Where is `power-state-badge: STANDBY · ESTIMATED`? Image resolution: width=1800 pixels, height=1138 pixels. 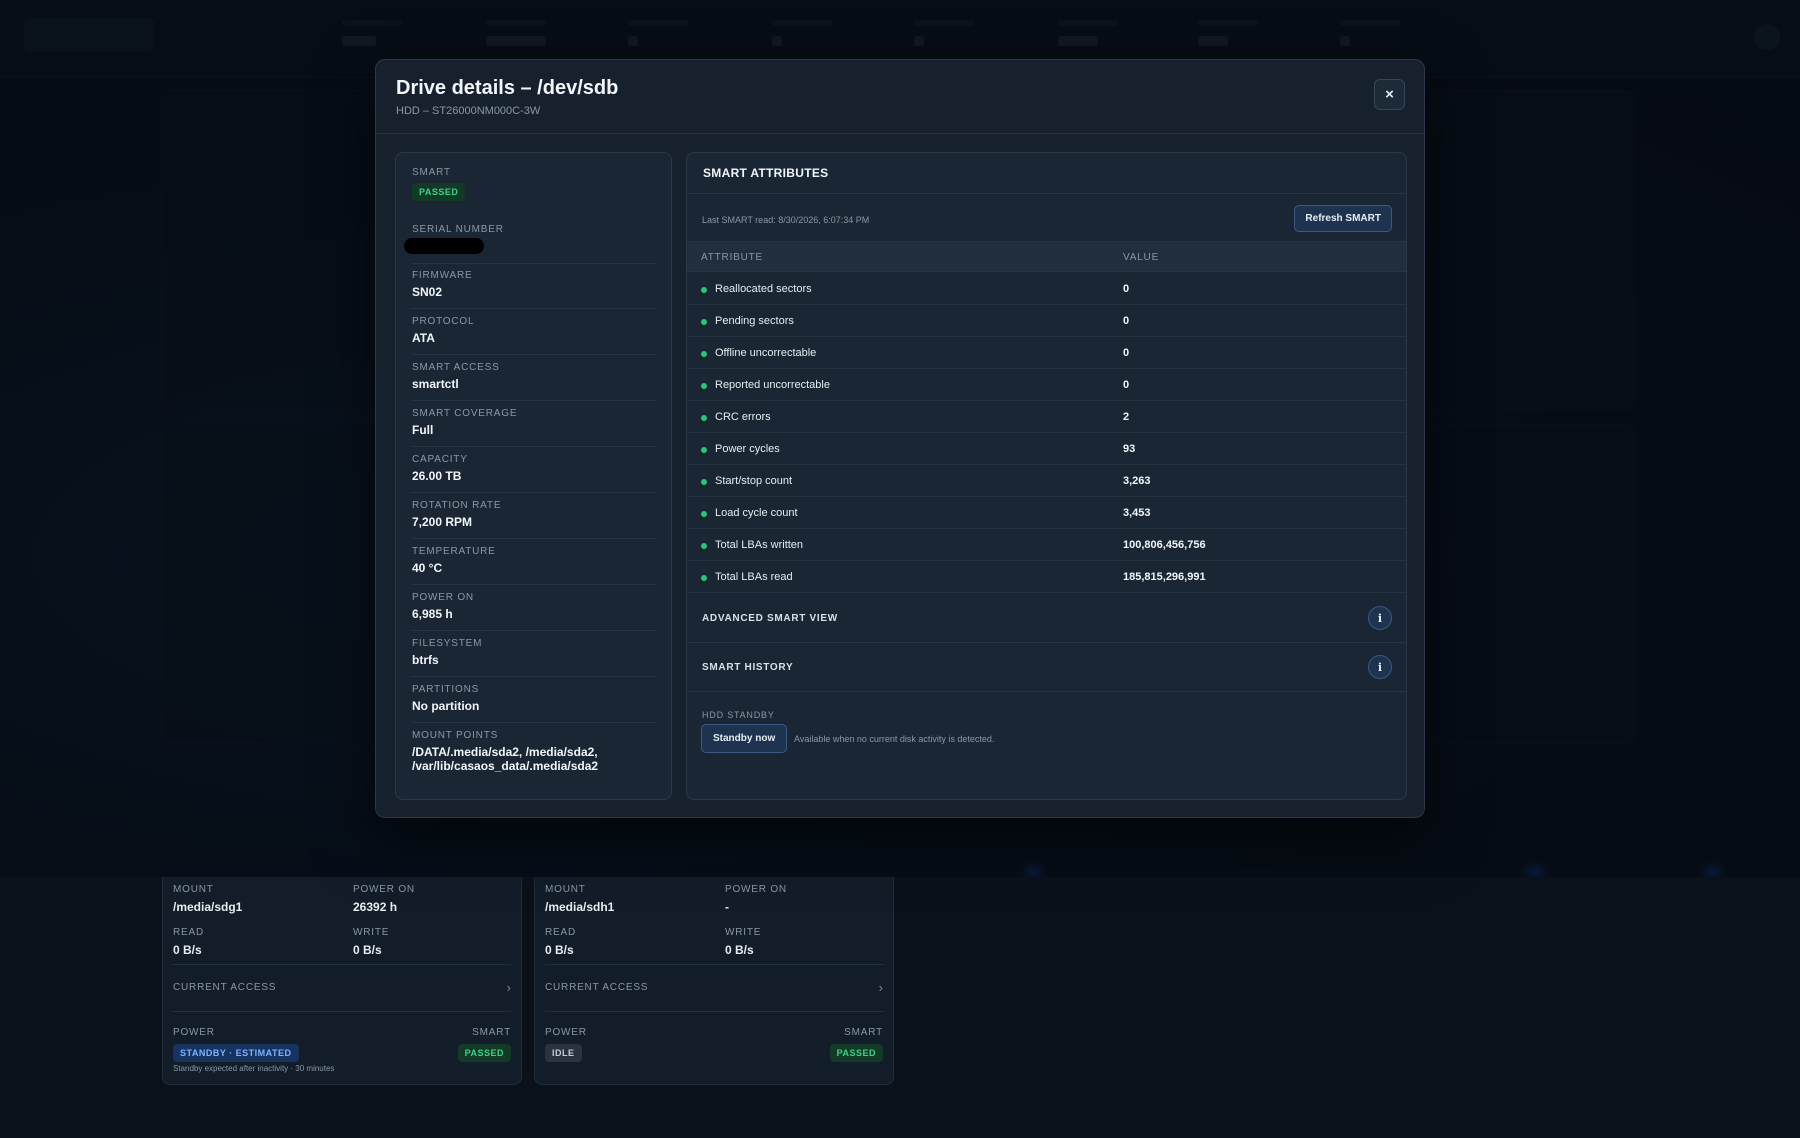
power-state-badge: STANDBY · ESTIMATED is located at coordinates (236, 1053).